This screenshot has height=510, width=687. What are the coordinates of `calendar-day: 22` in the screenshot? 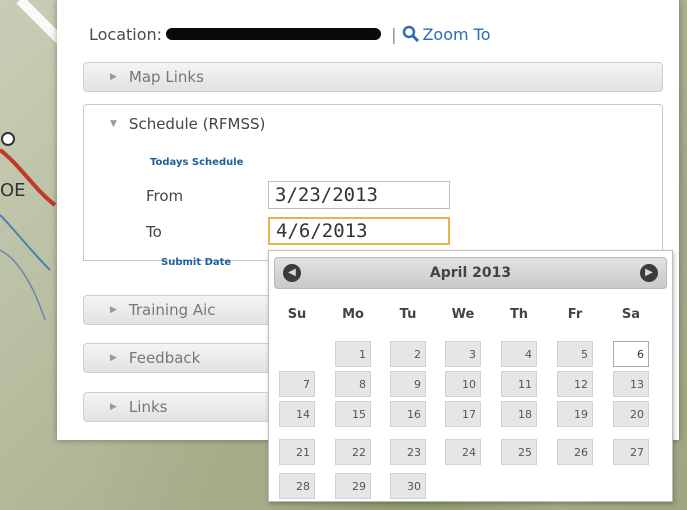 It's located at (353, 452).